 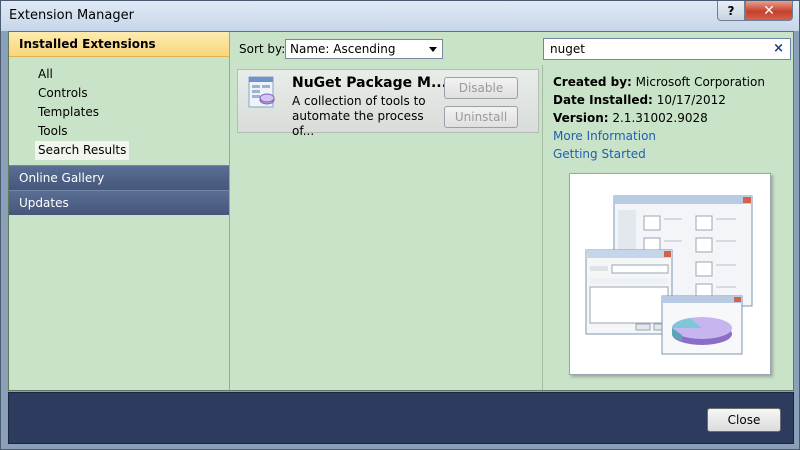 I want to click on sort-dropdown: Name: Ascending, so click(x=364, y=49).